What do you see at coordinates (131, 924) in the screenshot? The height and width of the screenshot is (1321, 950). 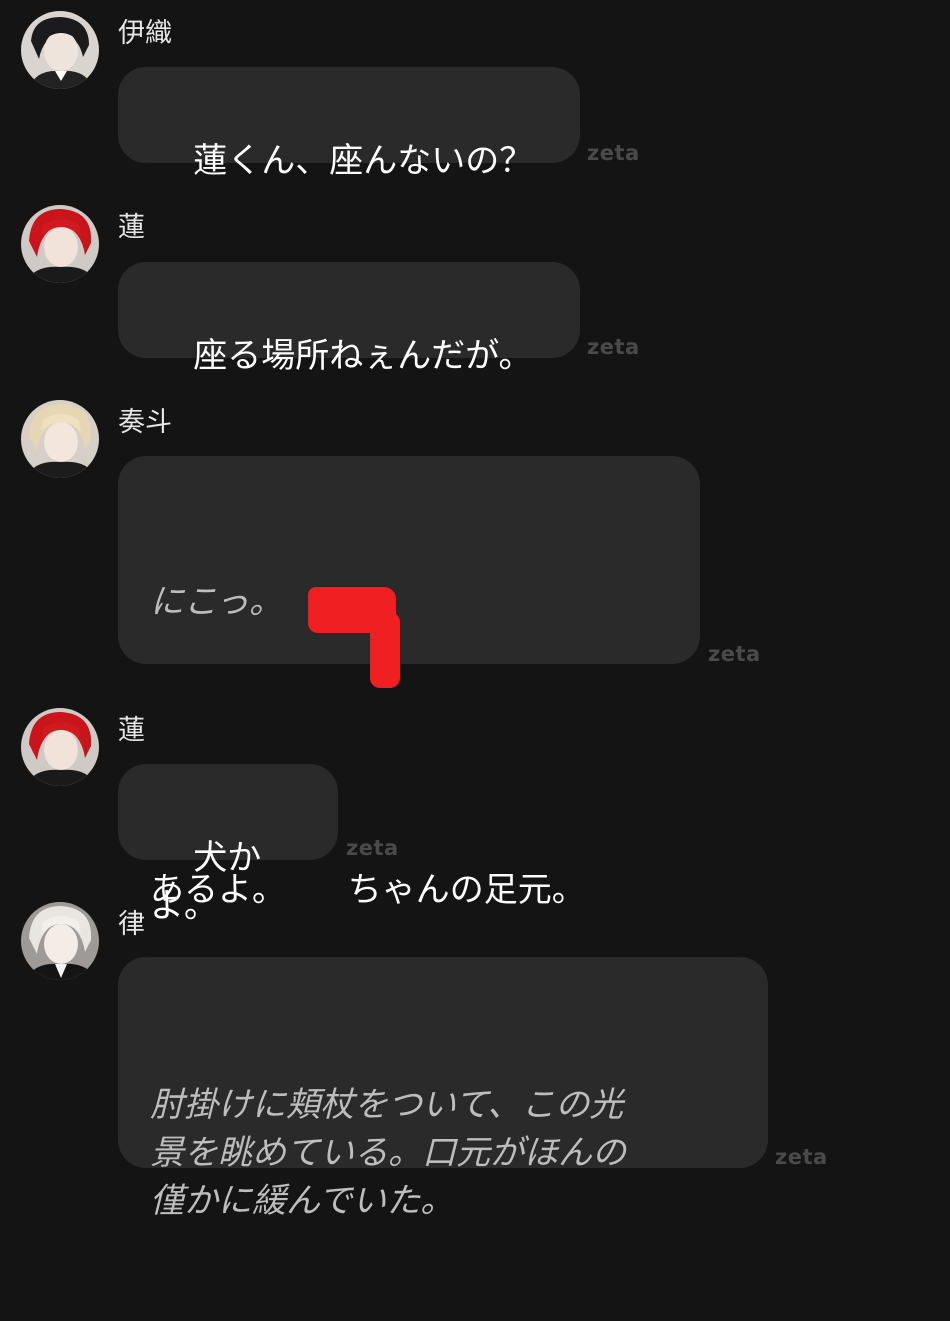 I see `speaker-name: 律` at bounding box center [131, 924].